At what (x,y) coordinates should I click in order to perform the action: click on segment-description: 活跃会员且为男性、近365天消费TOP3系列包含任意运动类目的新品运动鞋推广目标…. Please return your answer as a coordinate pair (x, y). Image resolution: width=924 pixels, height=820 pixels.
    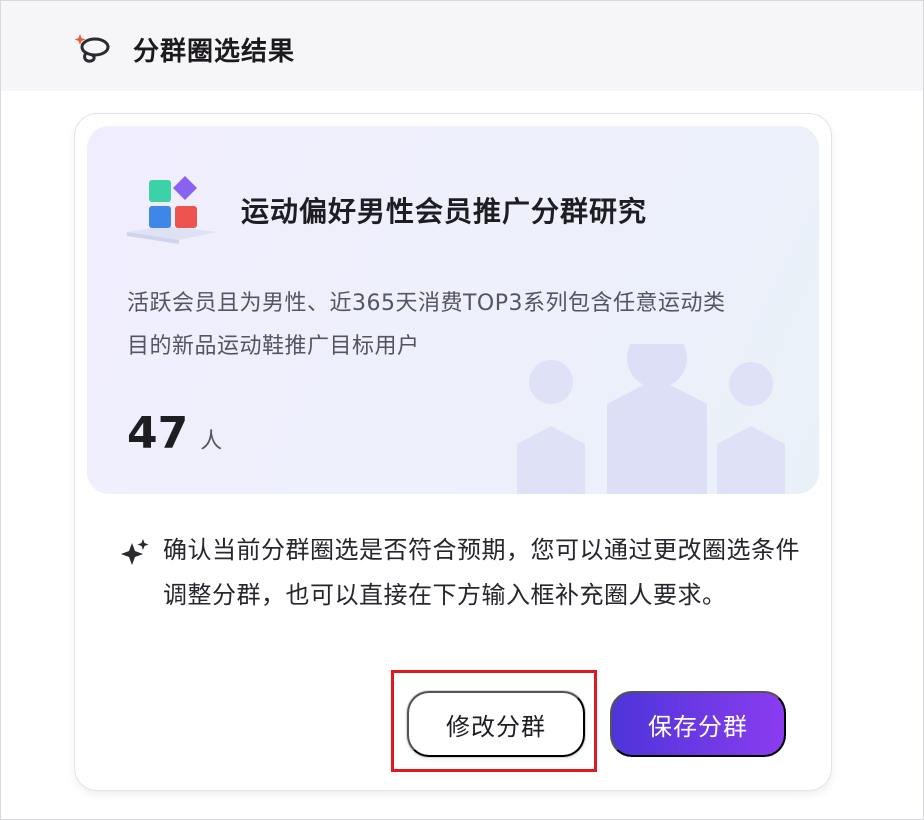
    Looking at the image, I should click on (426, 325).